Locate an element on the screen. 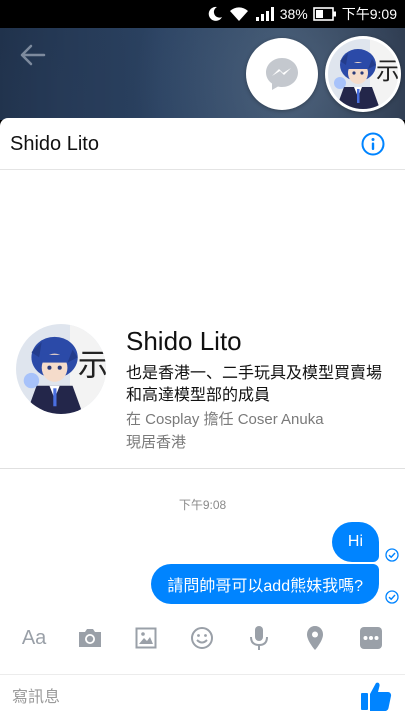 This screenshot has width=405, height=720. signal-icon is located at coordinates (265, 14).